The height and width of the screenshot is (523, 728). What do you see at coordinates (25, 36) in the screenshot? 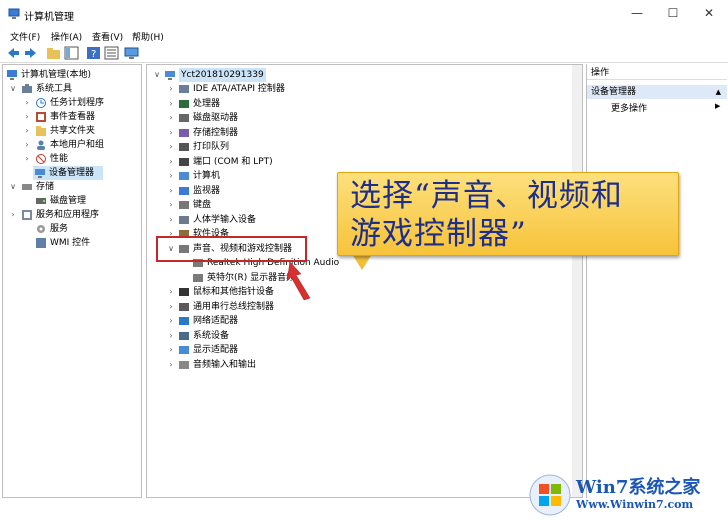
I see `menu-file: 文件(F)` at bounding box center [25, 36].